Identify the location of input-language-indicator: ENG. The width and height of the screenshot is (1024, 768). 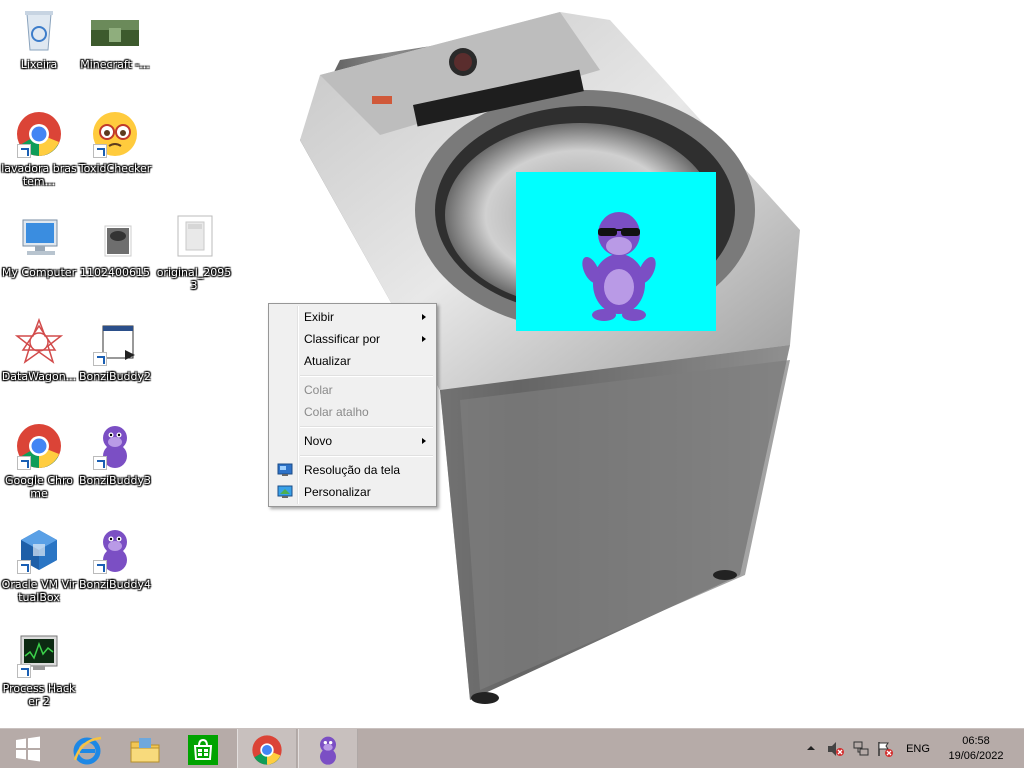
(918, 748).